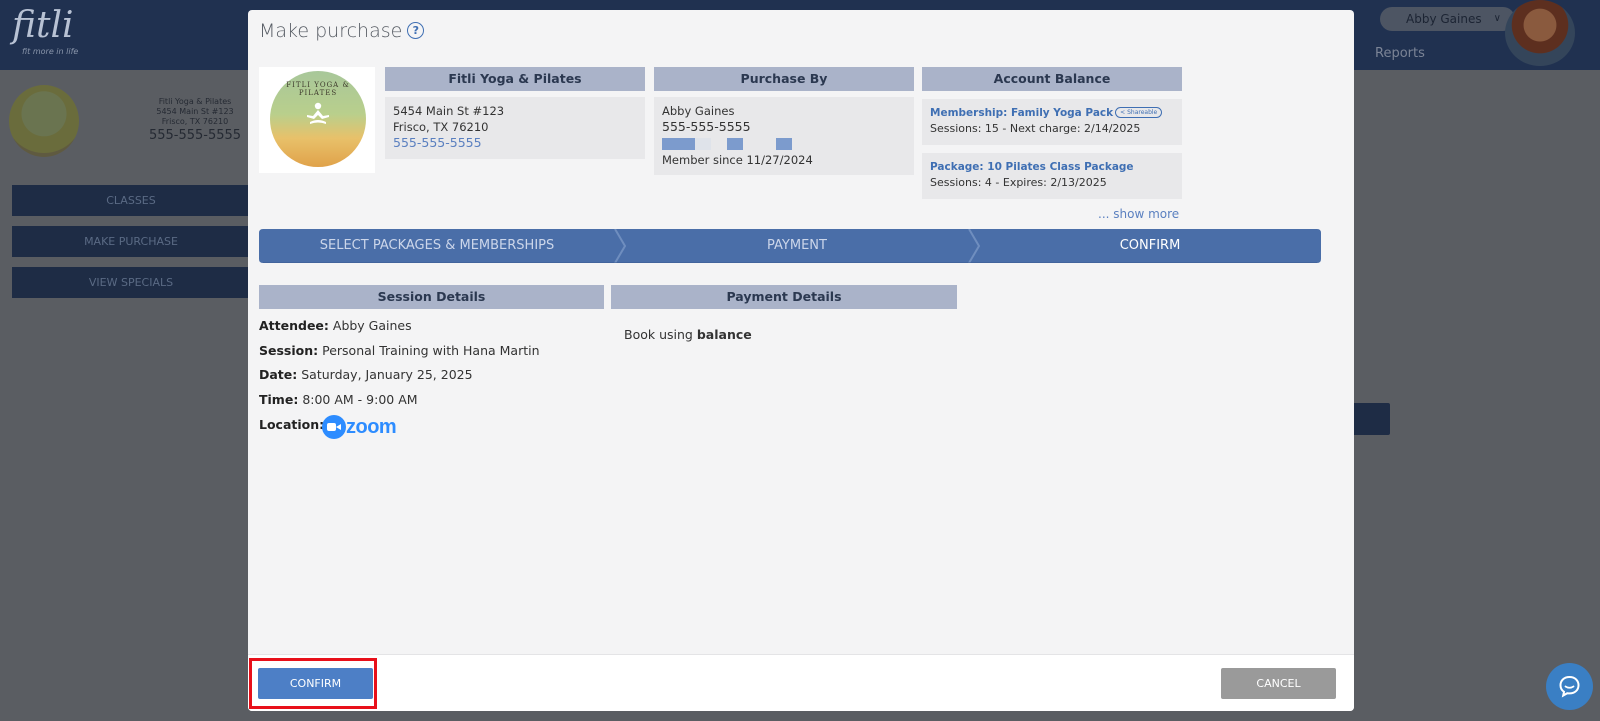  I want to click on package-name-link: Package: 10 Pilates Class Package, so click(1052, 167).